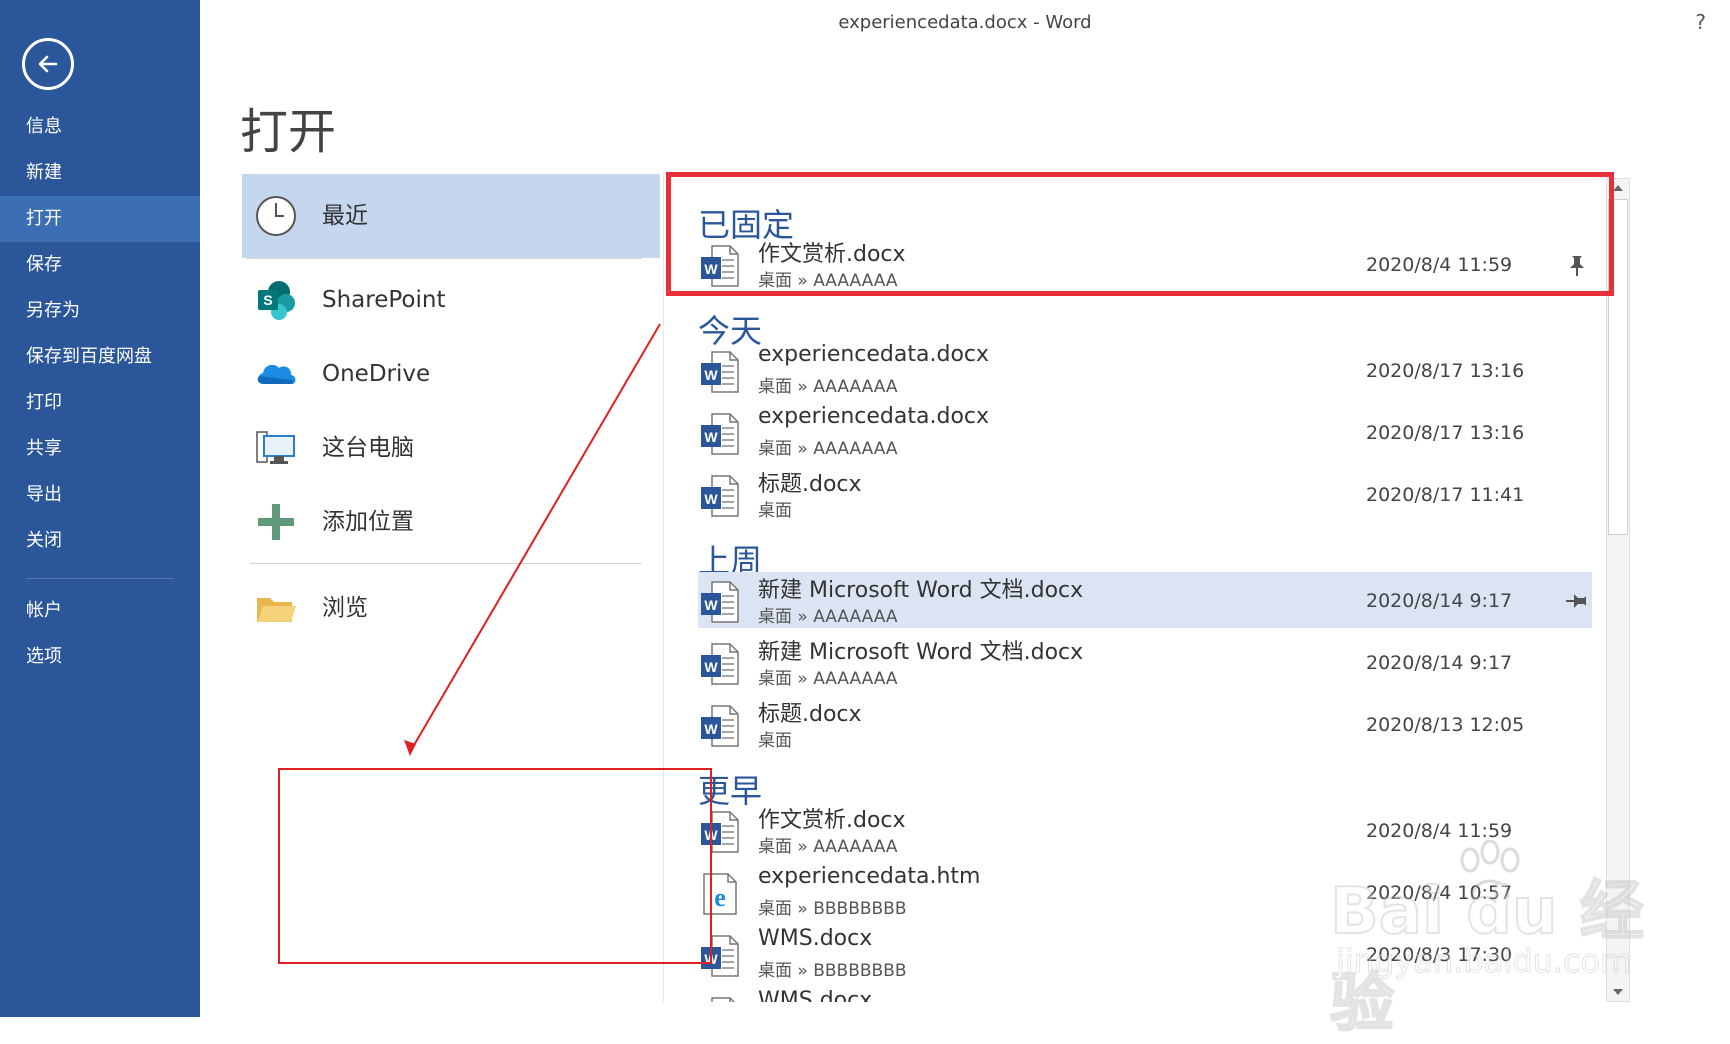  What do you see at coordinates (1140, 234) in the screenshot?
I see `pinned-annotation-box` at bounding box center [1140, 234].